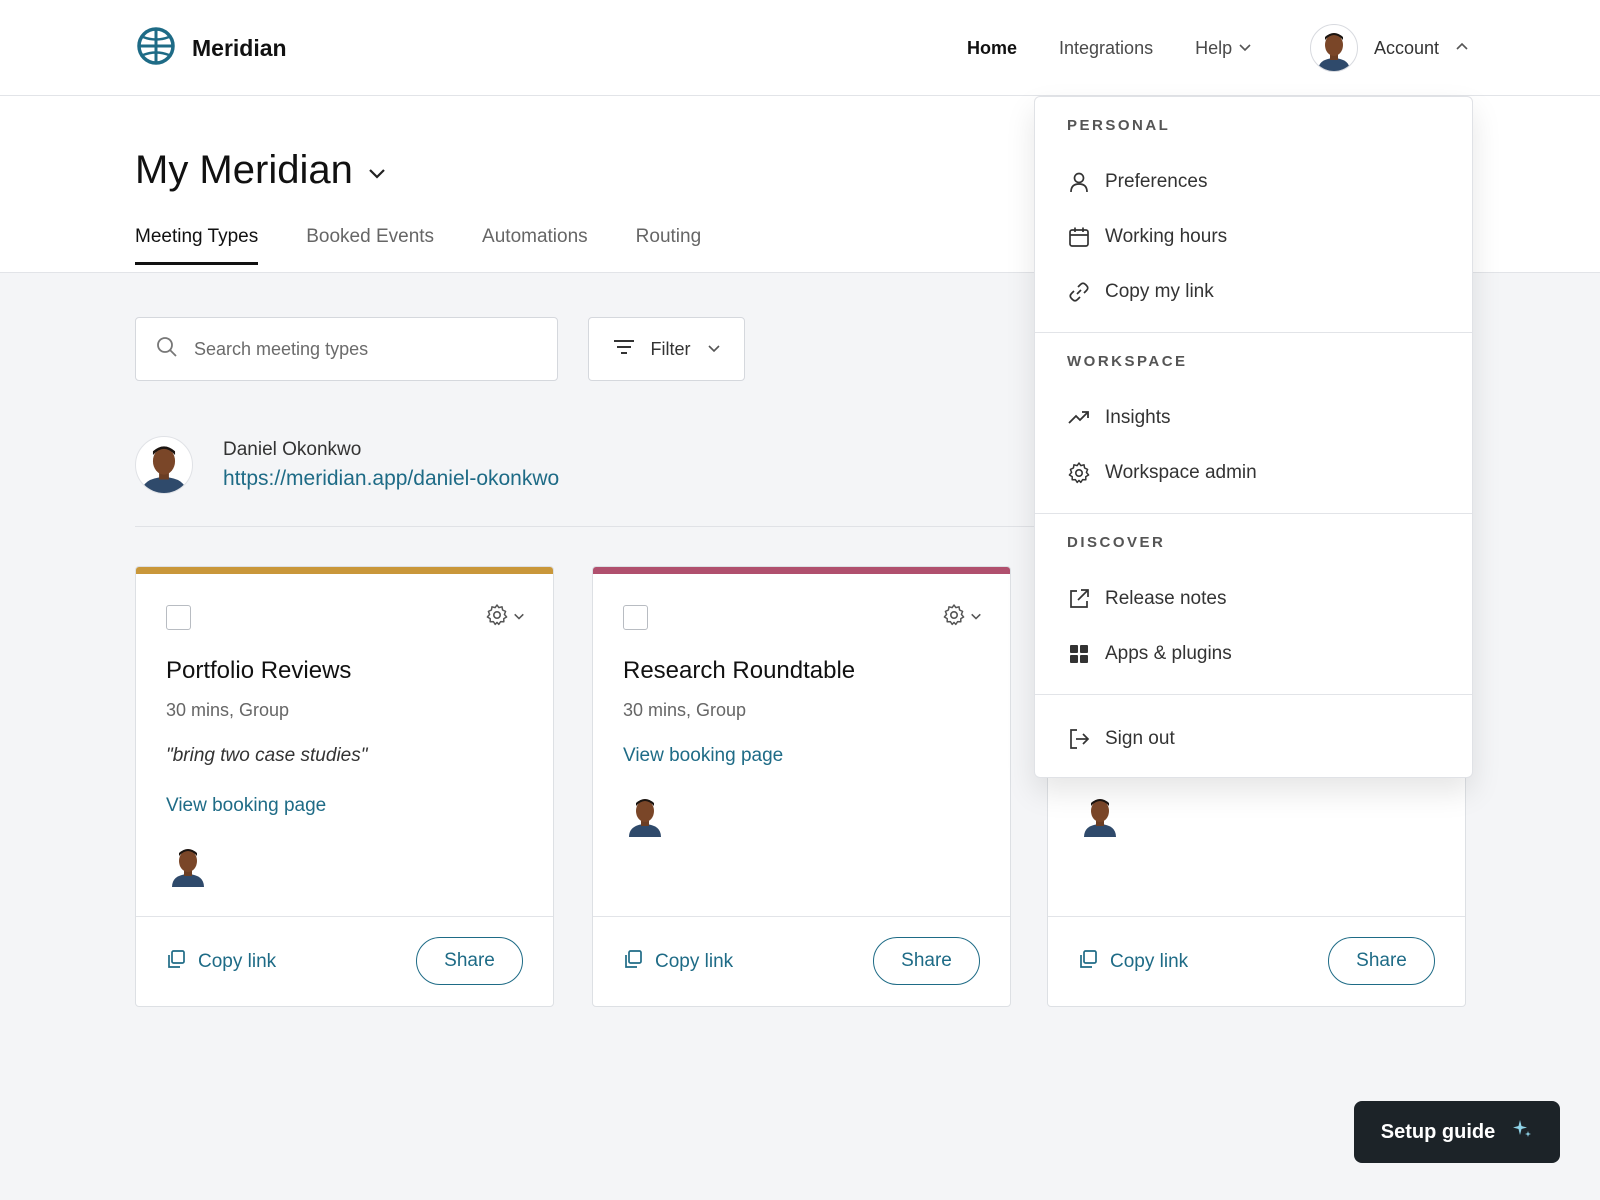 This screenshot has height=1200, width=1600. I want to click on menu-item-label: Sign out, so click(1140, 738).